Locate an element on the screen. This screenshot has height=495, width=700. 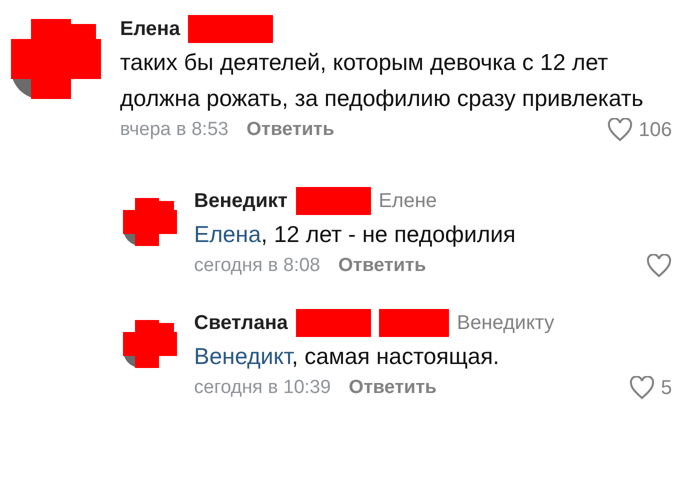
comment-time: вчера в 8:53 is located at coordinates (174, 130).